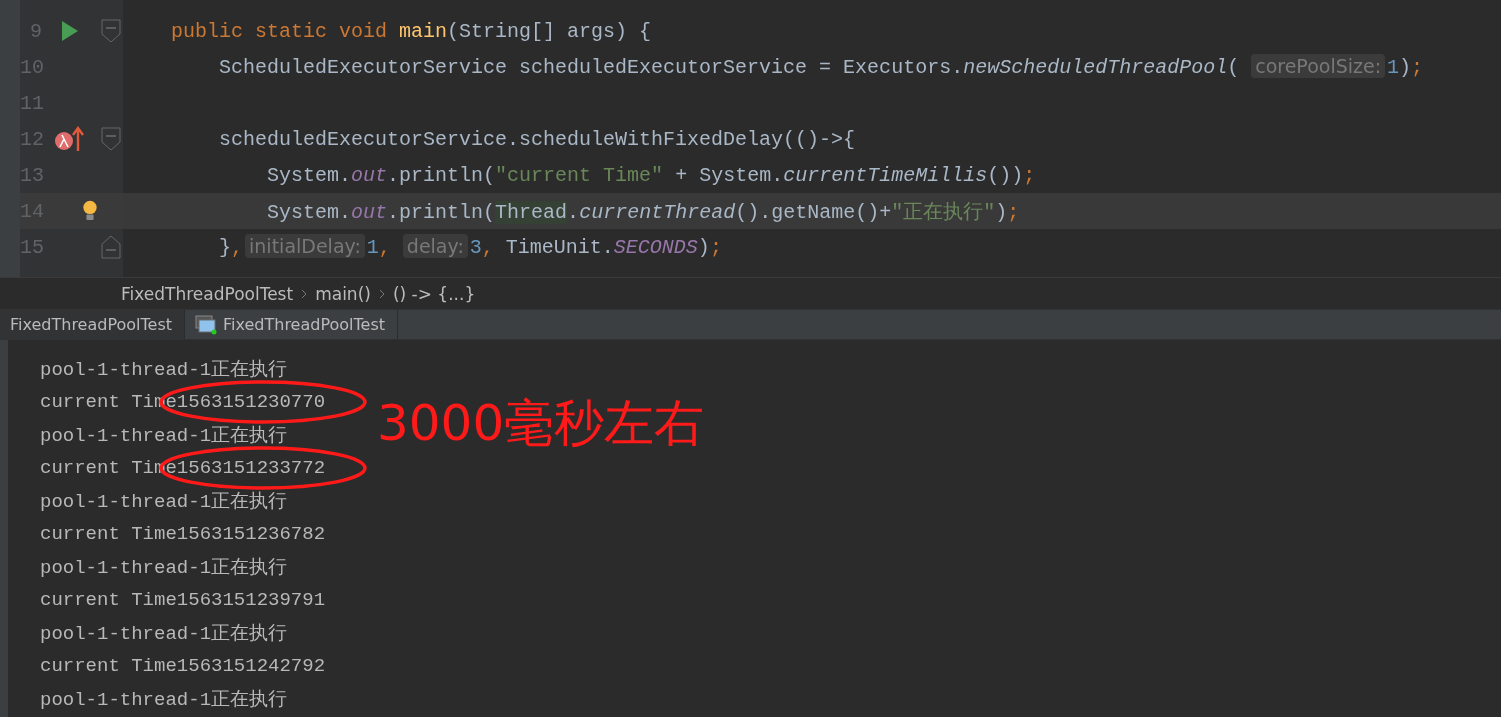 The width and height of the screenshot is (1501, 717). Describe the element at coordinates (183, 665) in the screenshot. I see `console-line: current Time1563151242792` at that location.